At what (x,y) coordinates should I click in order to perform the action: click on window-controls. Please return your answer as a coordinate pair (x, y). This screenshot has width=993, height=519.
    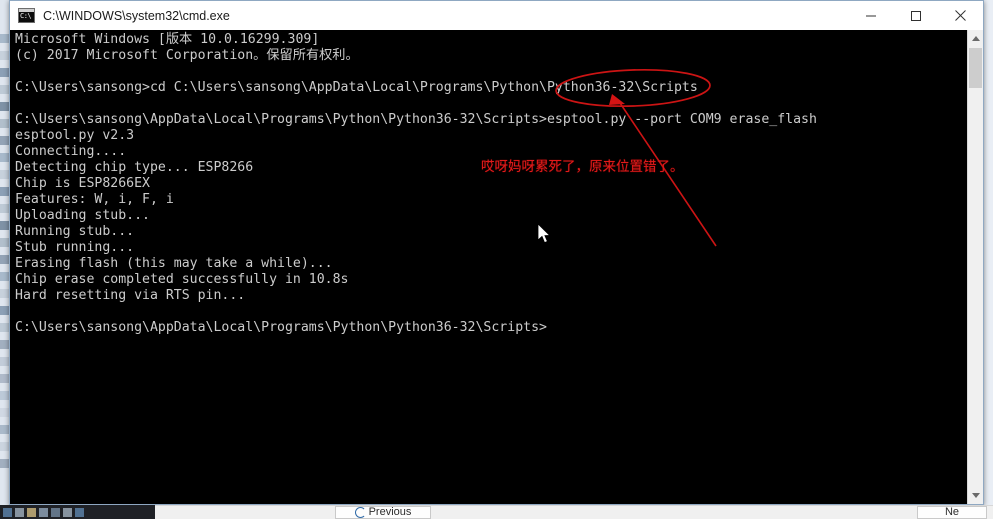
    Looking at the image, I should click on (915, 15).